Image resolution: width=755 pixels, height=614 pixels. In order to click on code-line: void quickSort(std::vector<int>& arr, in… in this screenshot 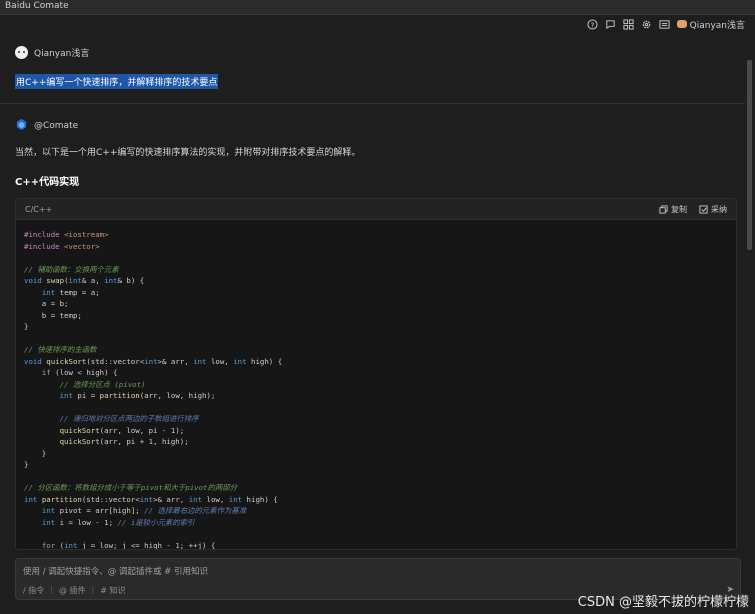, I will do `click(153, 361)`.